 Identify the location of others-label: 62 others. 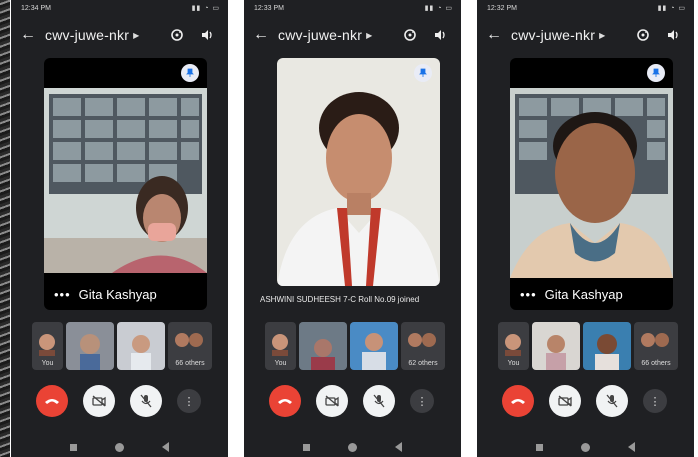
(423, 363).